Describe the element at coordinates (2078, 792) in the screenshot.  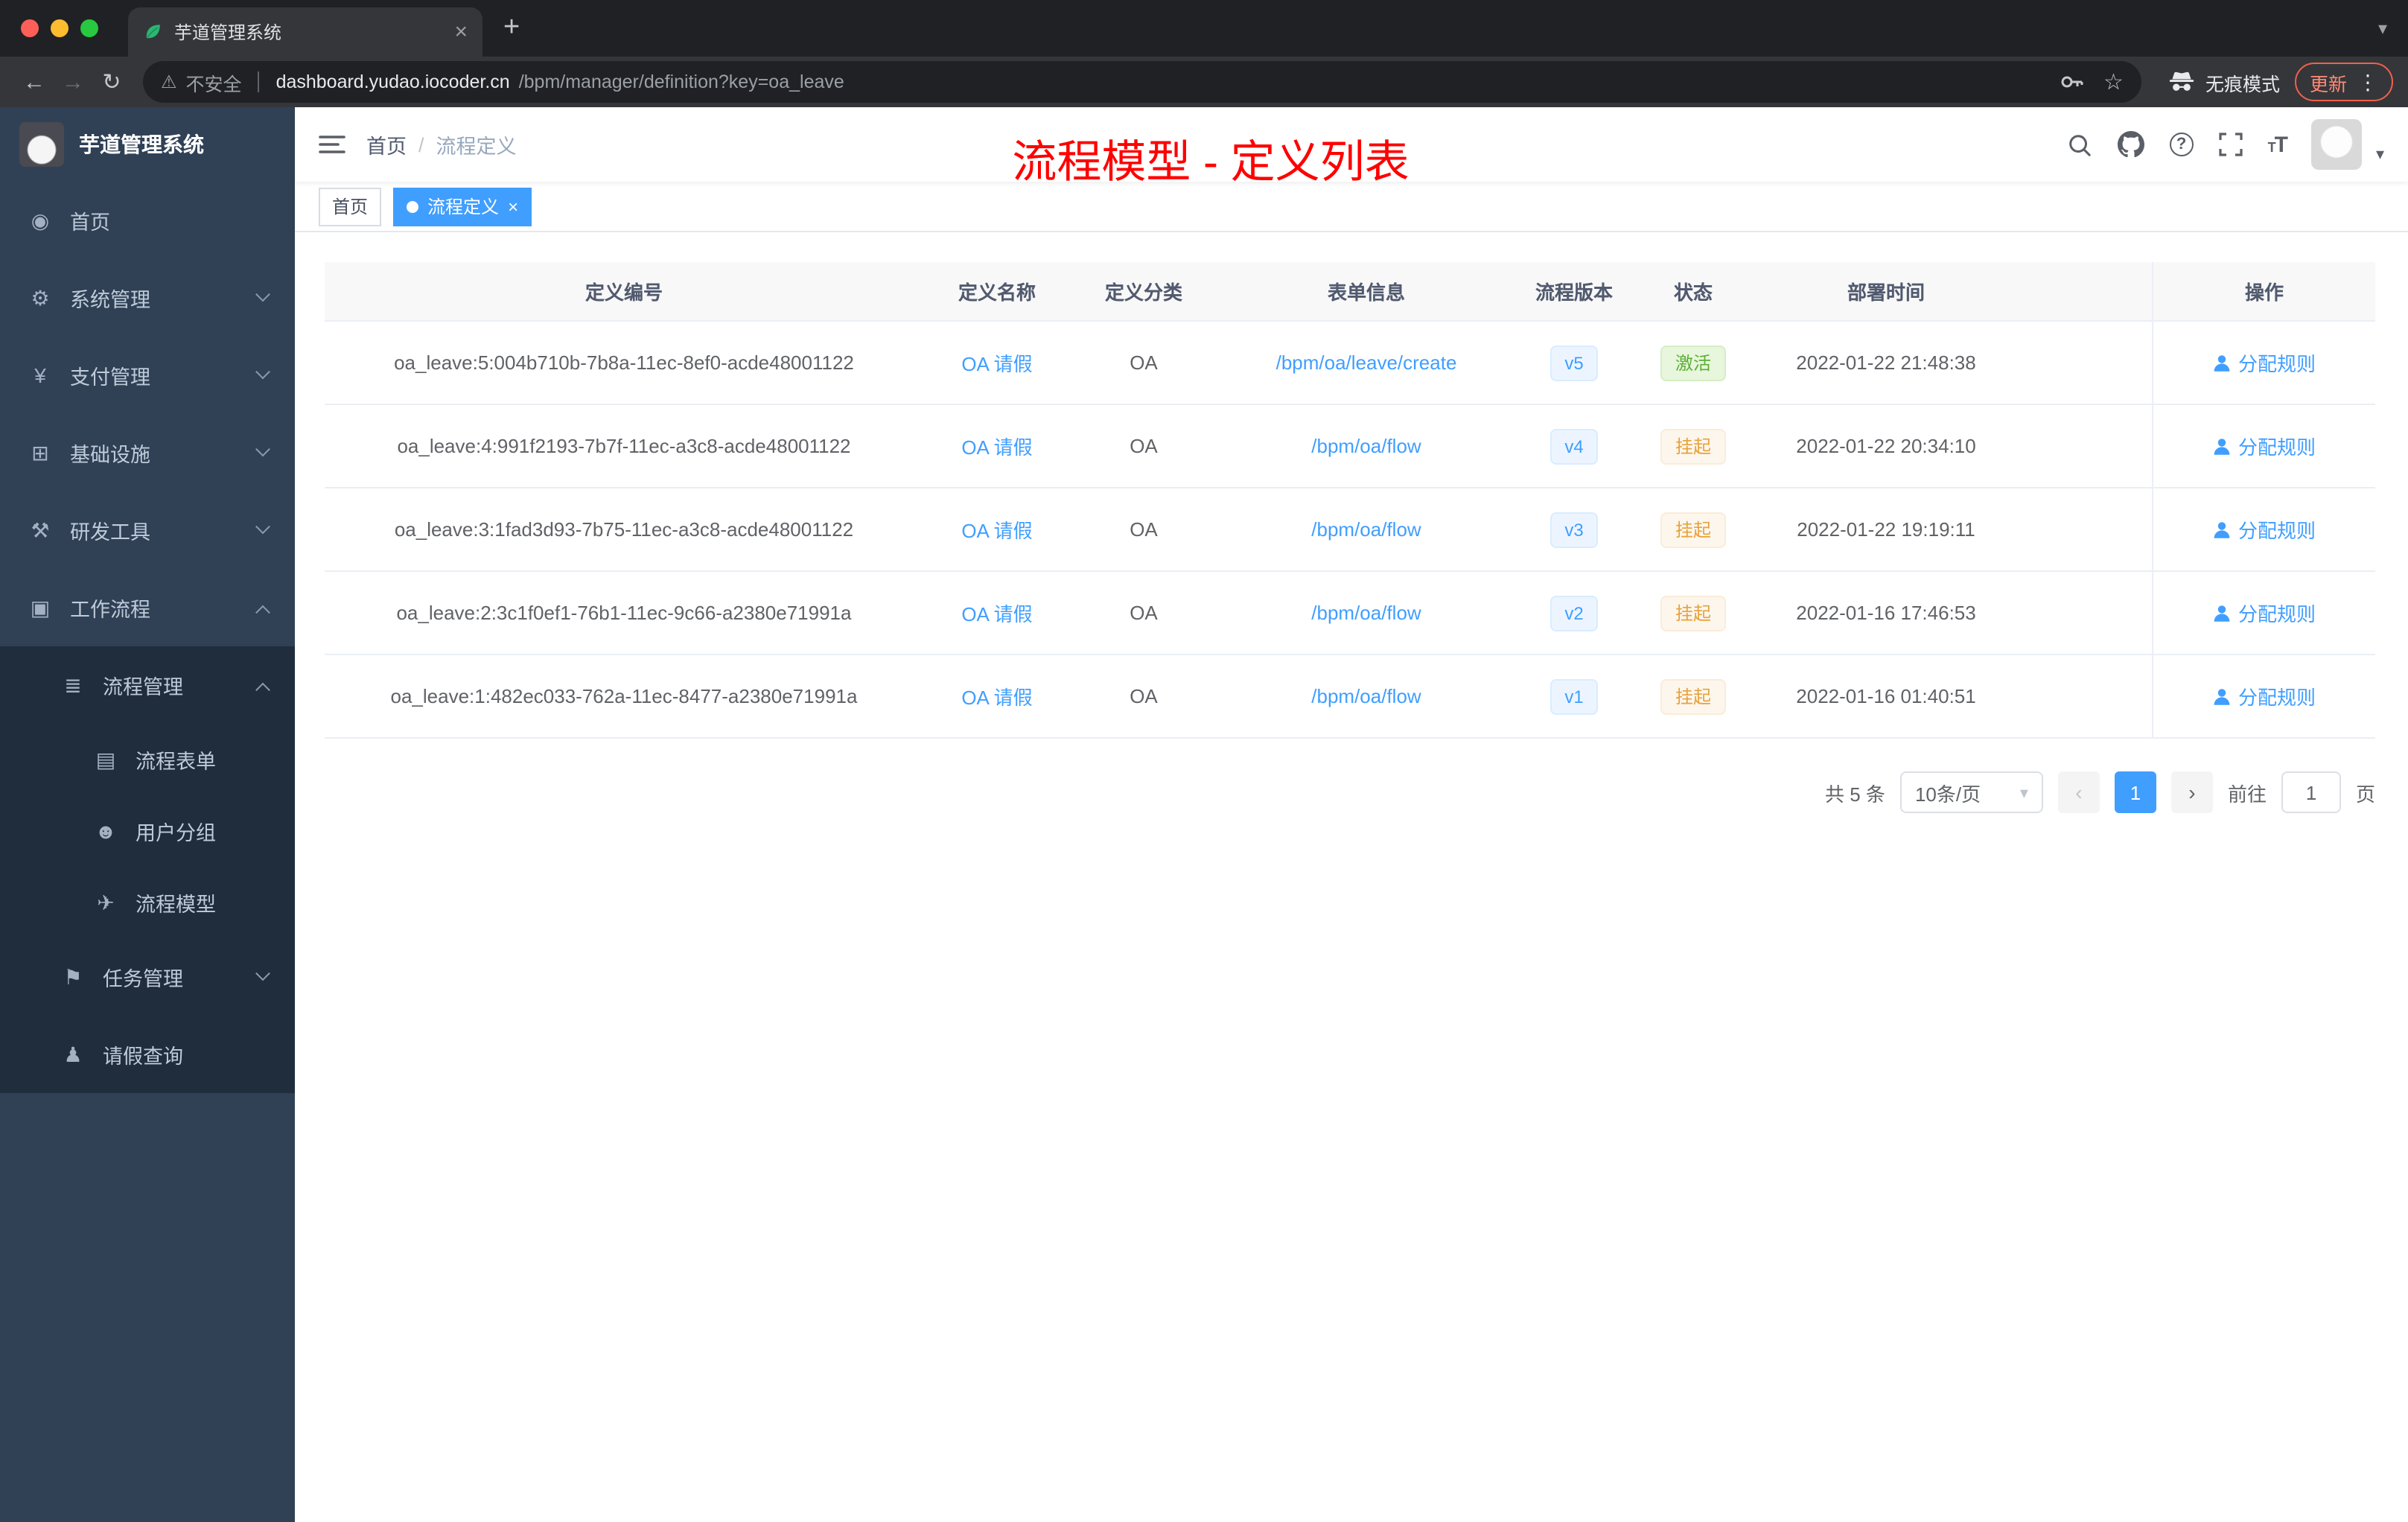
I see `prev-page-button: ‹` at that location.